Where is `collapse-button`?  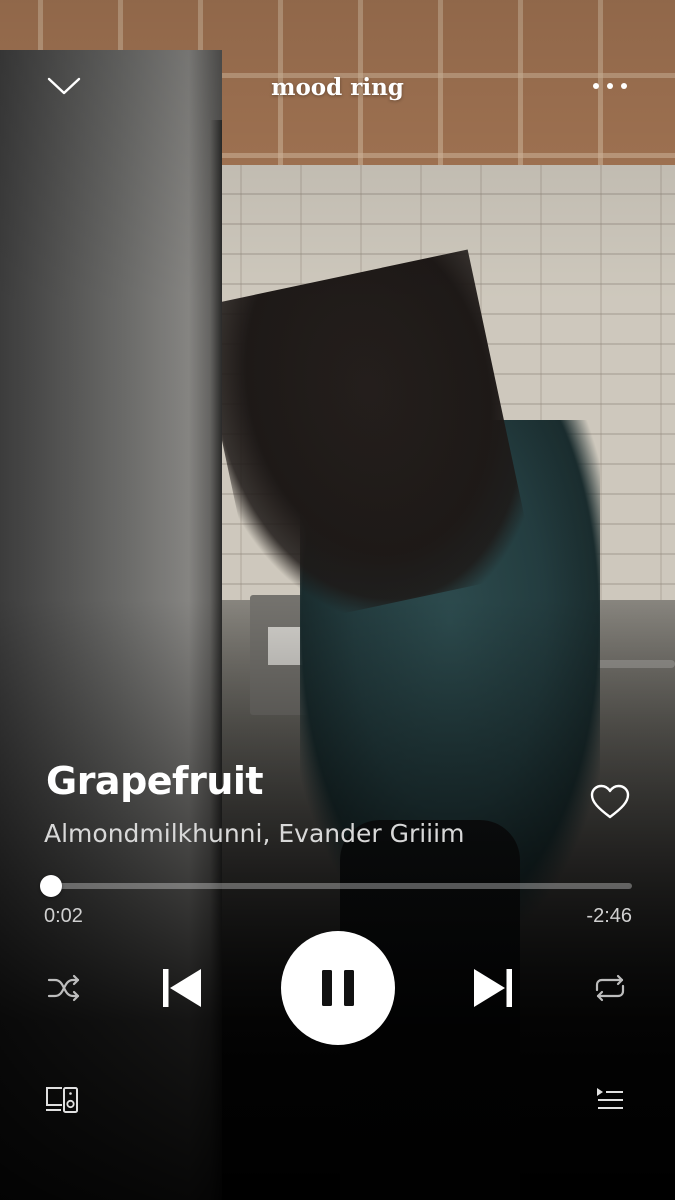 collapse-button is located at coordinates (64, 86).